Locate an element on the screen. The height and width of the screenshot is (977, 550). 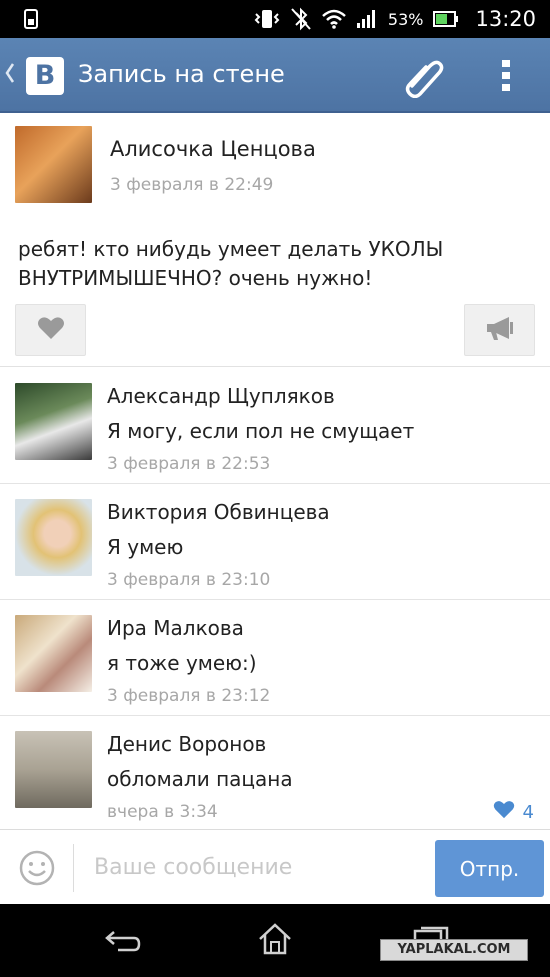
page-title: Запись на стене is located at coordinates (181, 74).